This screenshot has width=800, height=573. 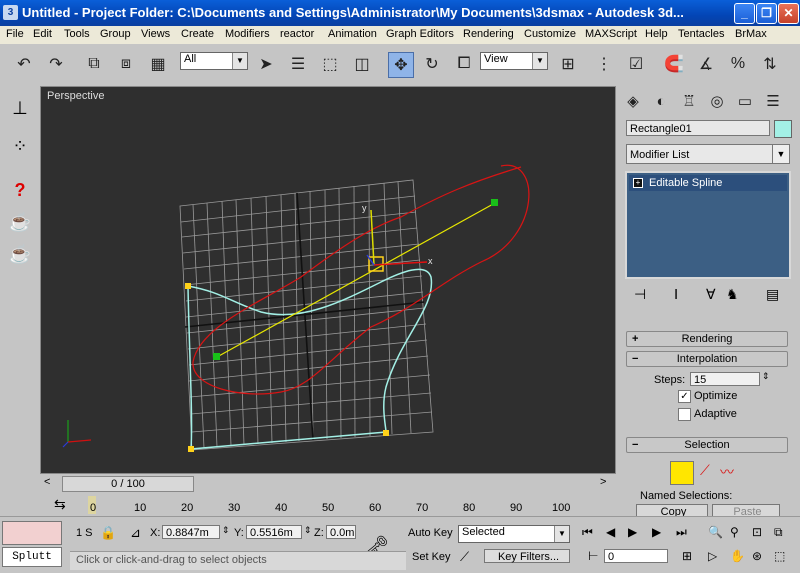 What do you see at coordinates (266, 64) in the screenshot?
I see `select-object-icon: ➤` at bounding box center [266, 64].